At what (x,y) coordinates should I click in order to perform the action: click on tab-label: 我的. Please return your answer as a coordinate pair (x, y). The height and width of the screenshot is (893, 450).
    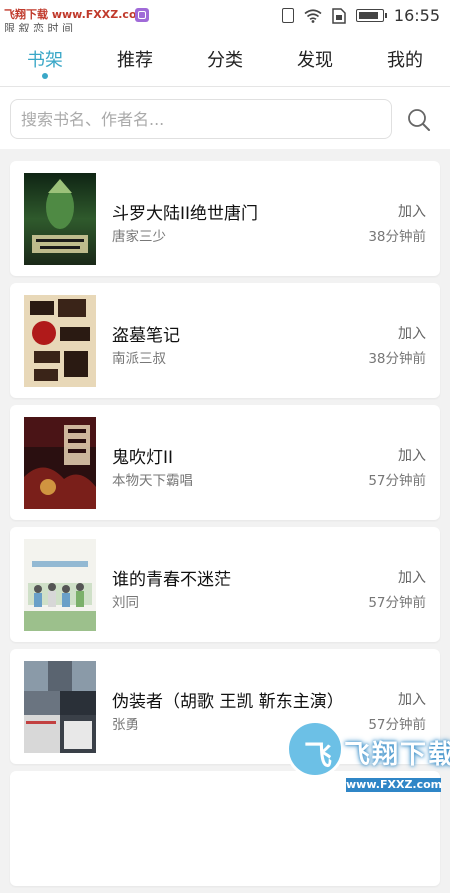
    Looking at the image, I should click on (405, 60).